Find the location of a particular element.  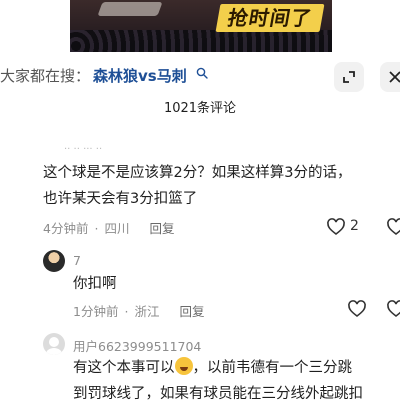

comment-time: 1分钟前 is located at coordinates (96, 311).